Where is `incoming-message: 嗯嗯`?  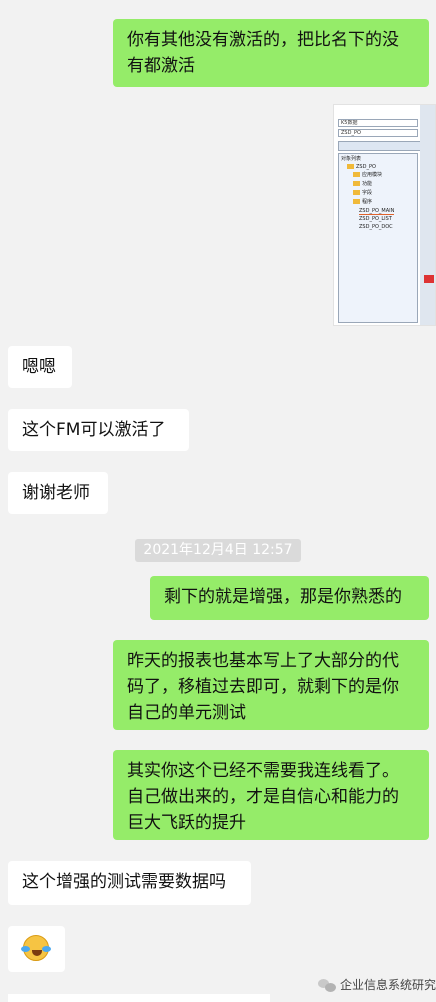 incoming-message: 嗯嗯 is located at coordinates (40, 367).